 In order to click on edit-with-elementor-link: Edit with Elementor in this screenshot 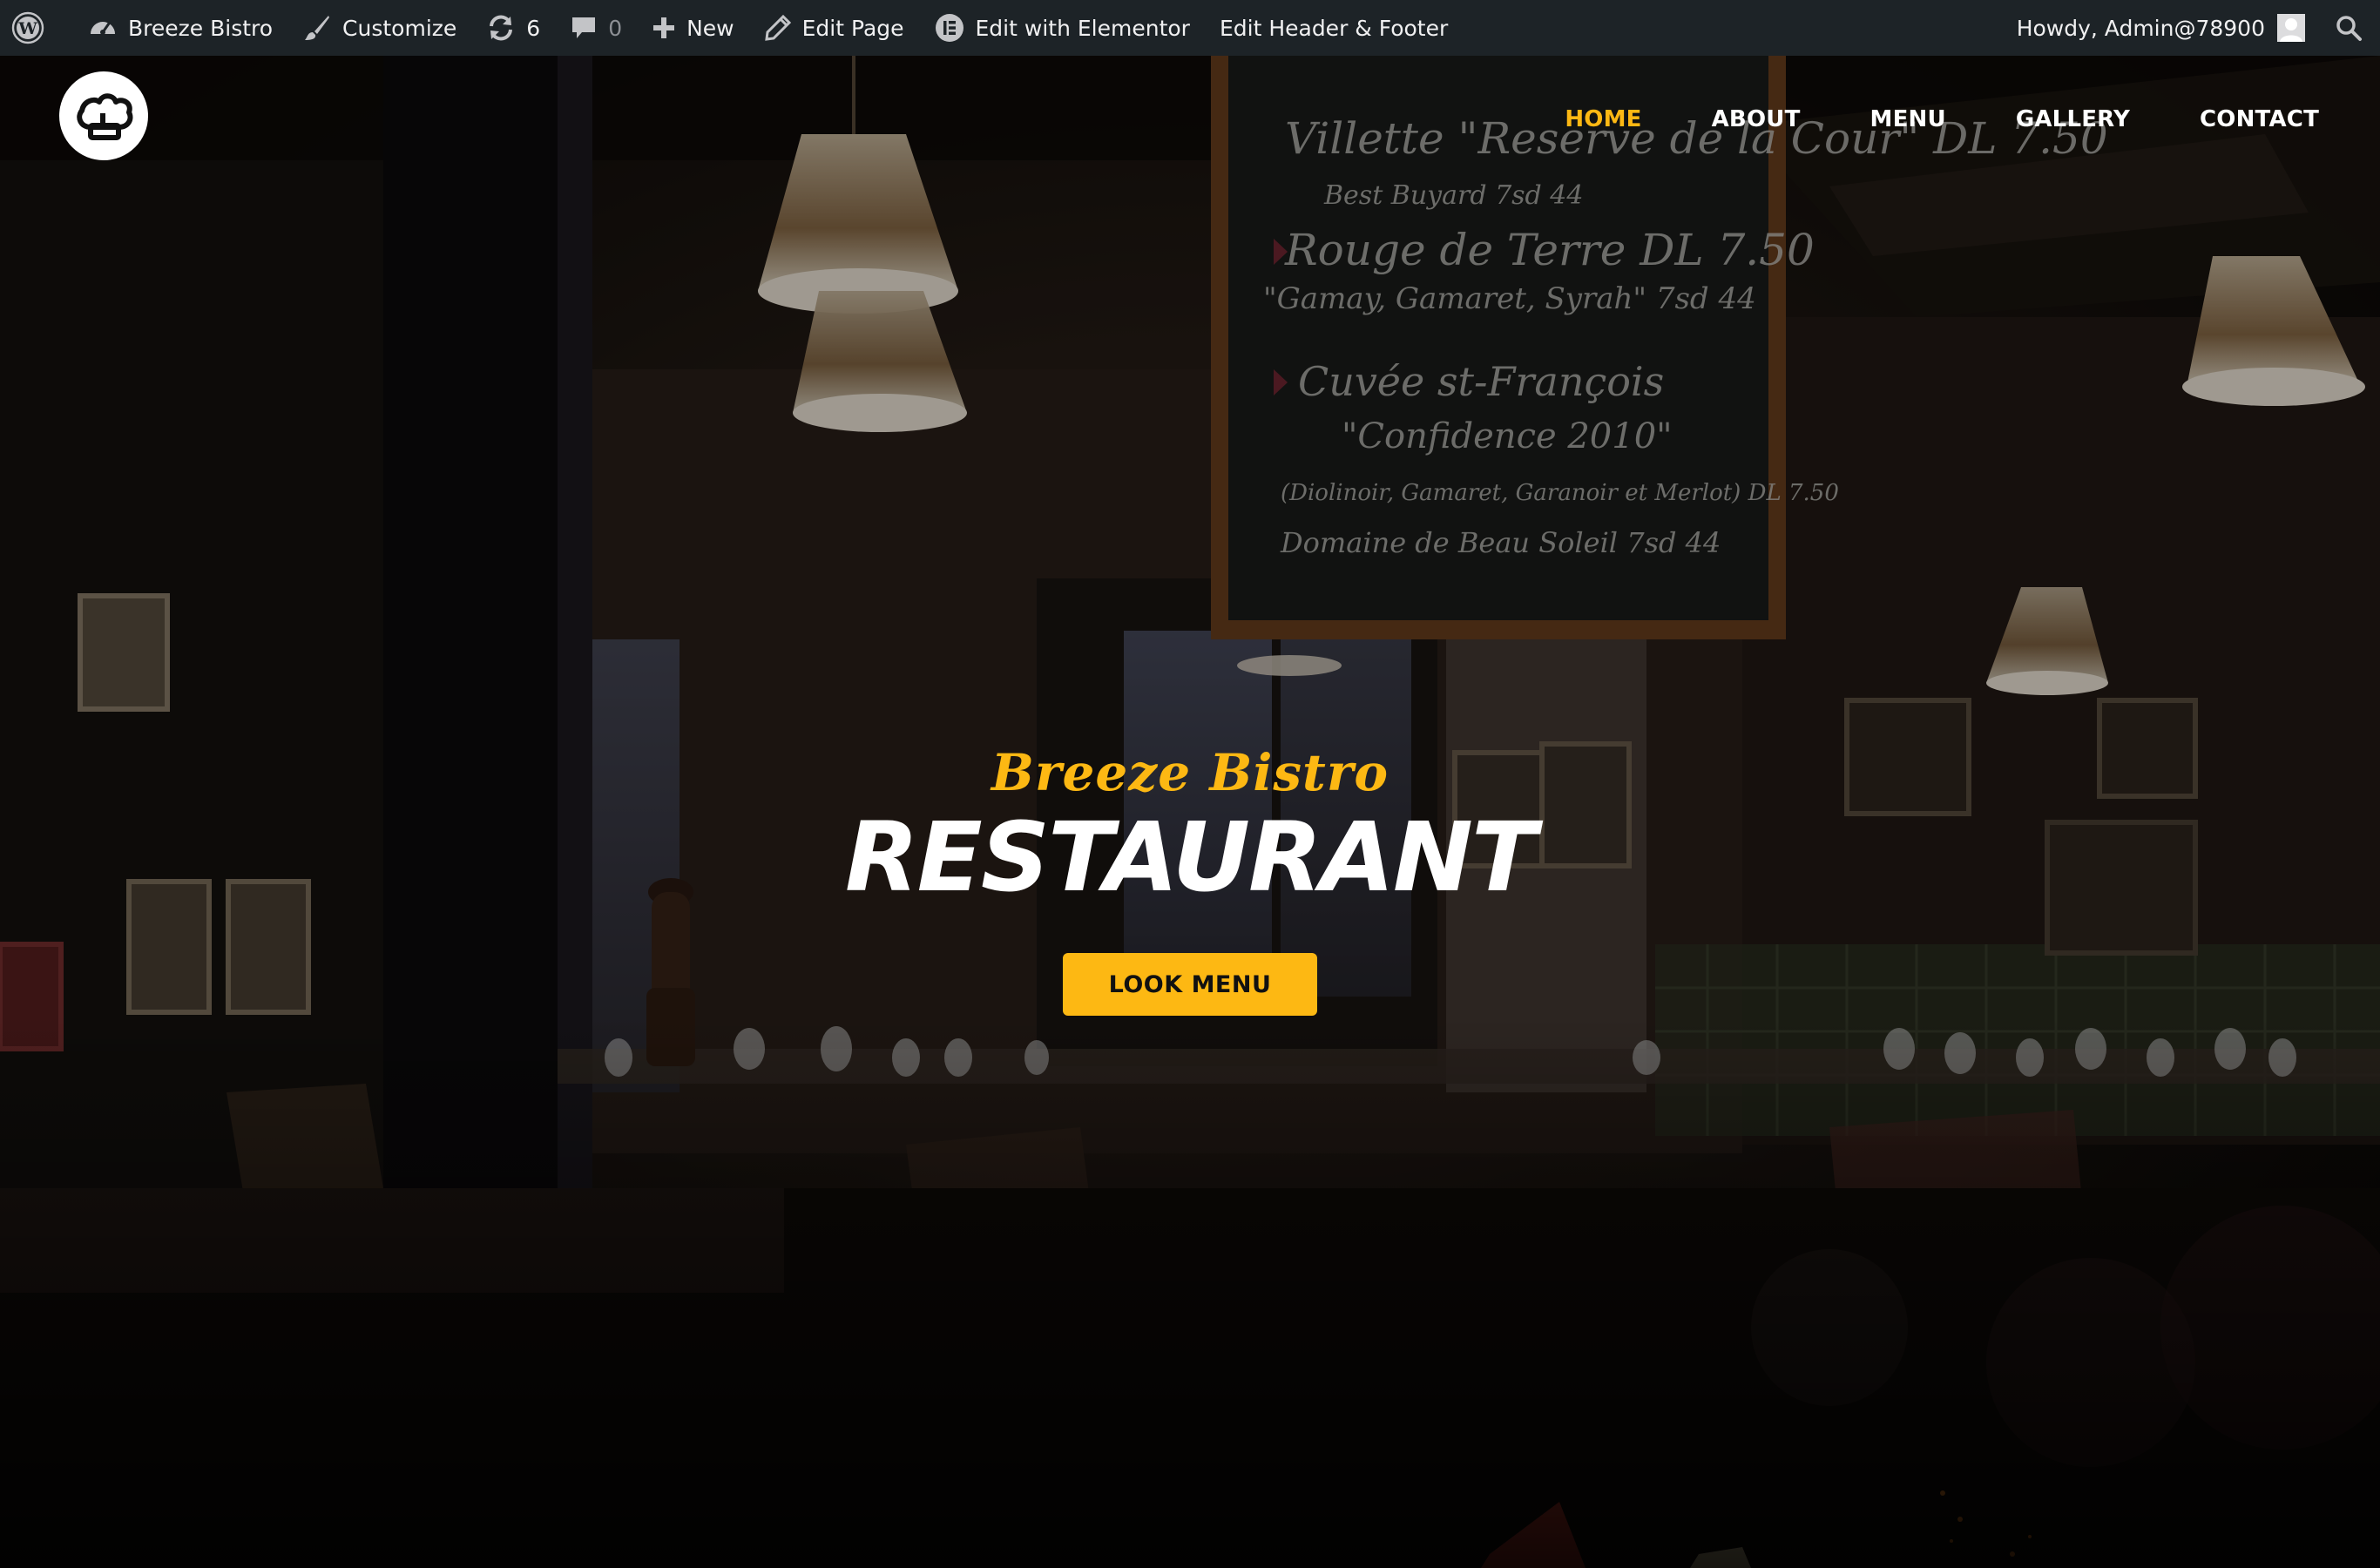, I will do `click(1062, 28)`.